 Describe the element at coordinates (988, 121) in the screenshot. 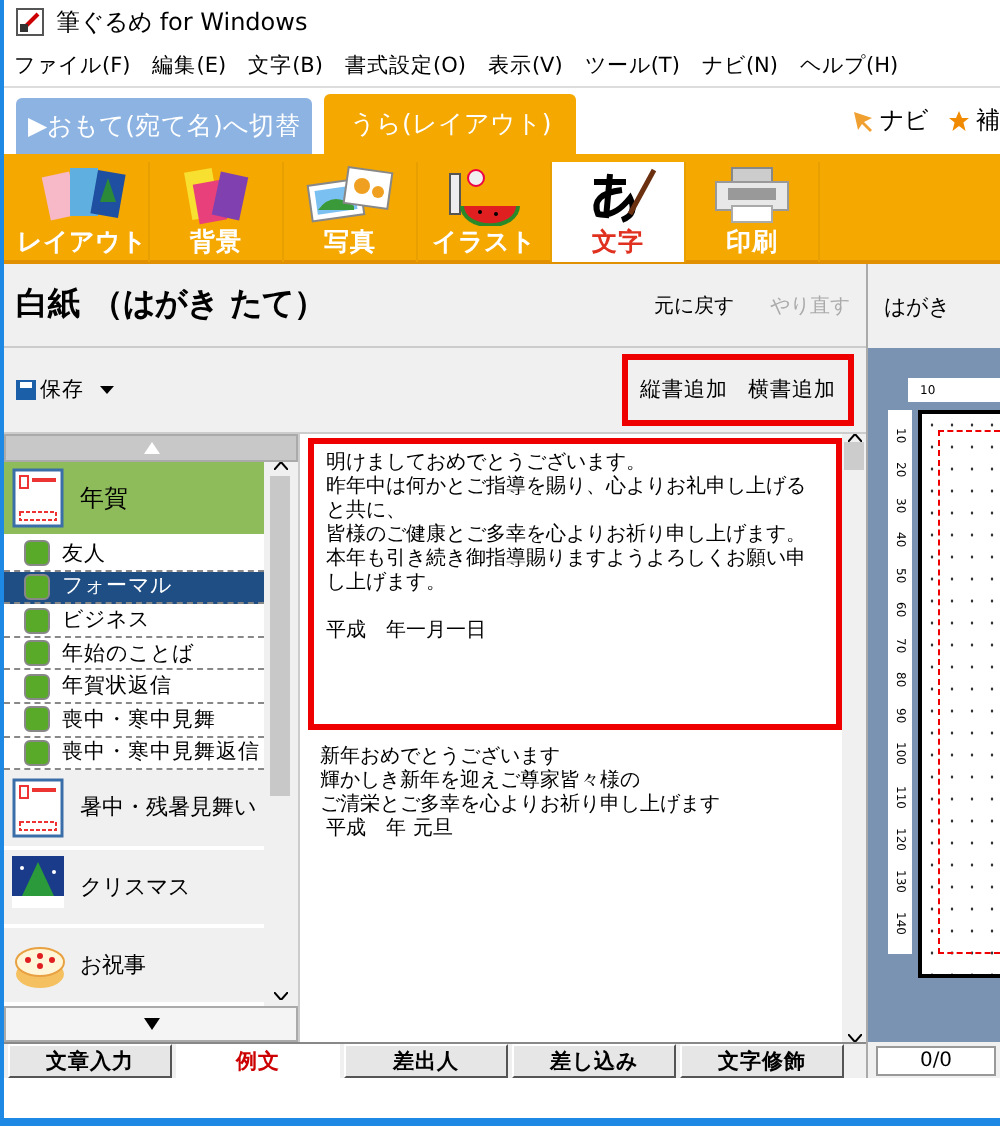

I see `nav-link: 補` at that location.